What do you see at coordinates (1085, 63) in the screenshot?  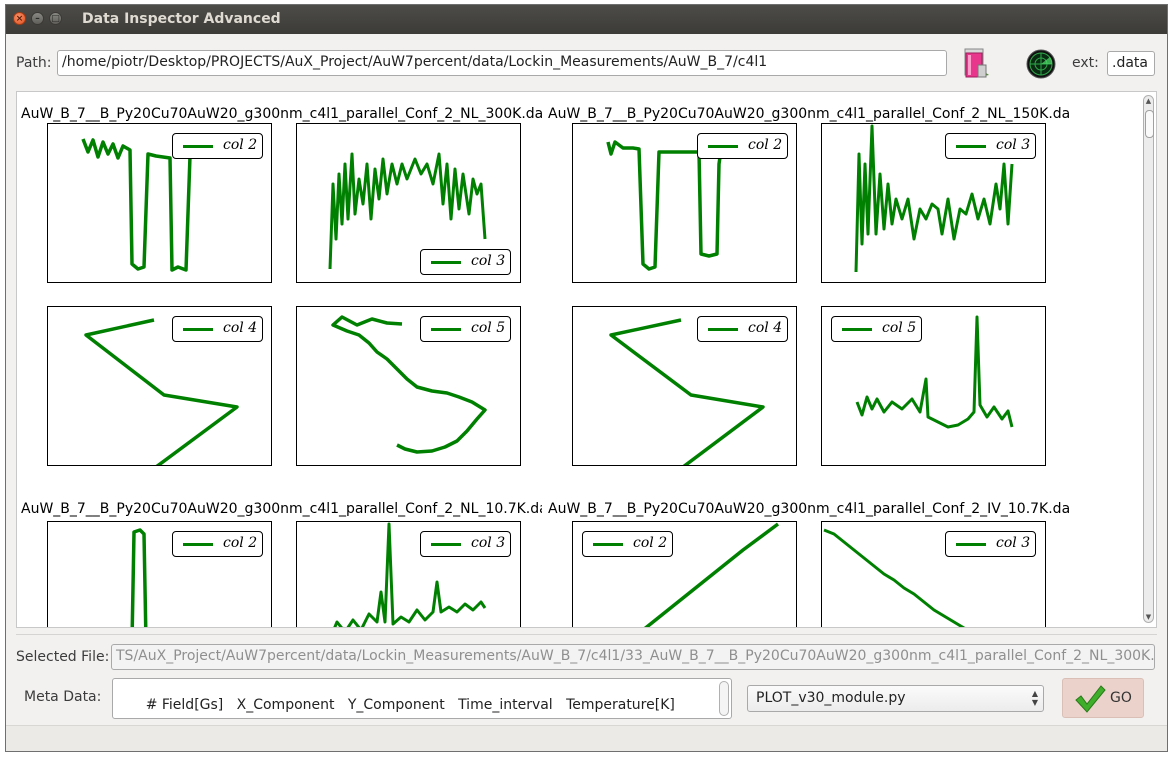 I see `ext-label: ext:` at bounding box center [1085, 63].